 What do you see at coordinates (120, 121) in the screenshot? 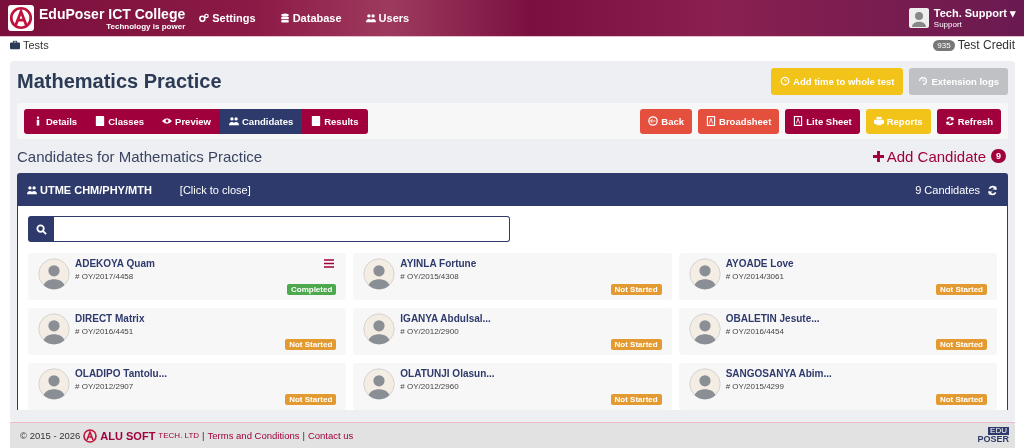
I see `tab: Classes` at bounding box center [120, 121].